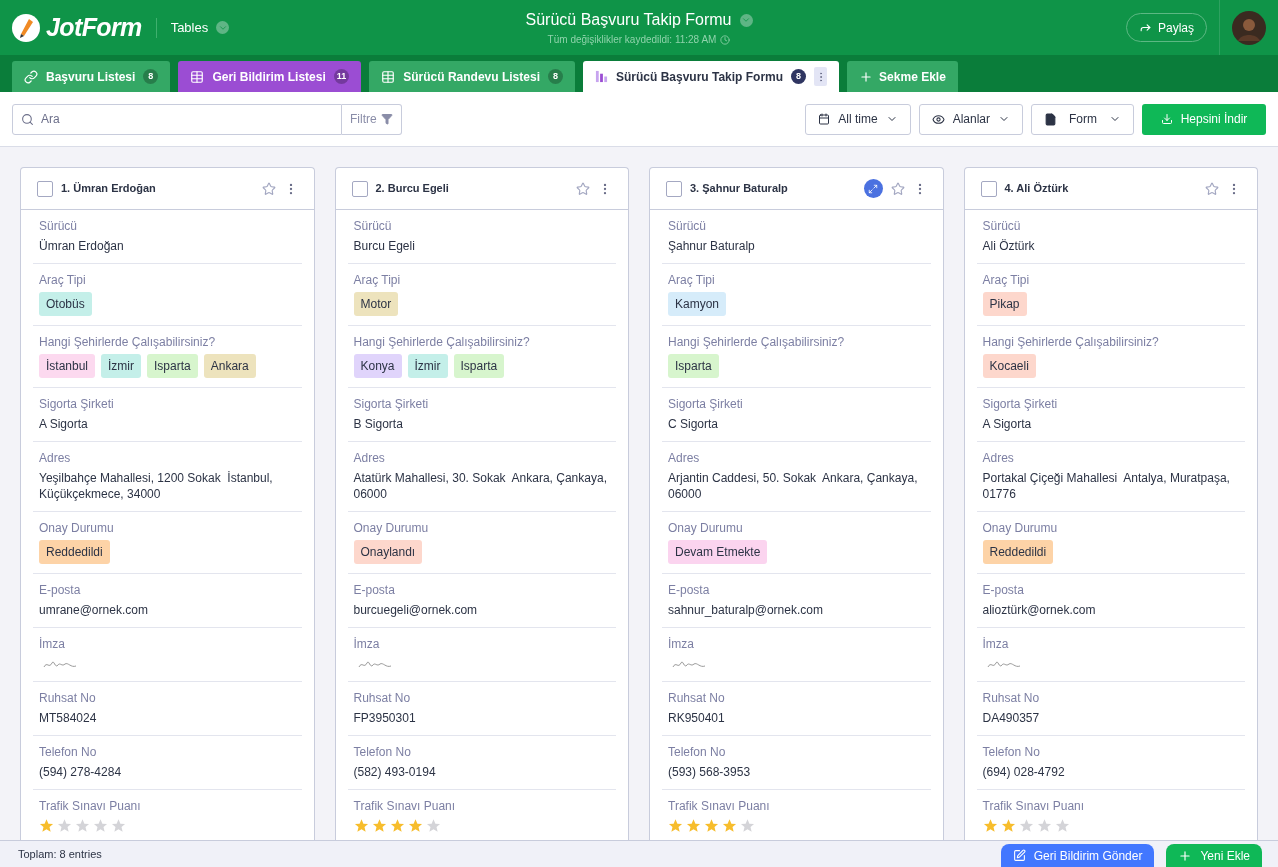 This screenshot has width=1278, height=867. What do you see at coordinates (372, 119) in the screenshot?
I see `filter-button: Filtre` at bounding box center [372, 119].